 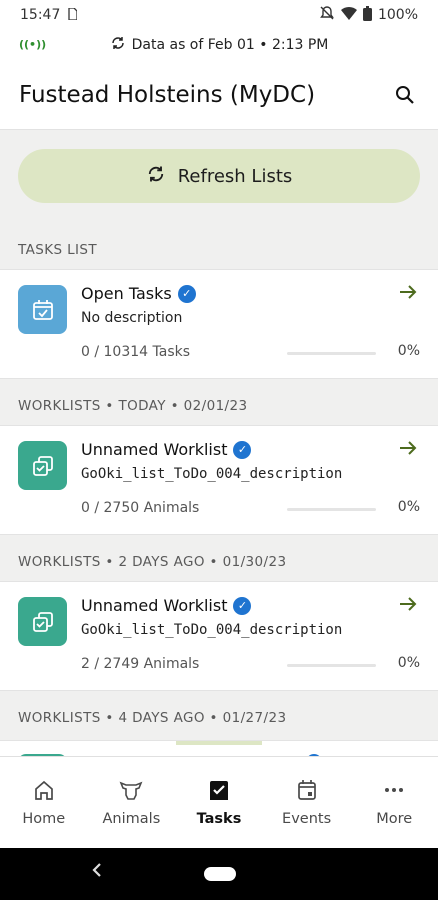 I want to click on more-icon, so click(x=394, y=790).